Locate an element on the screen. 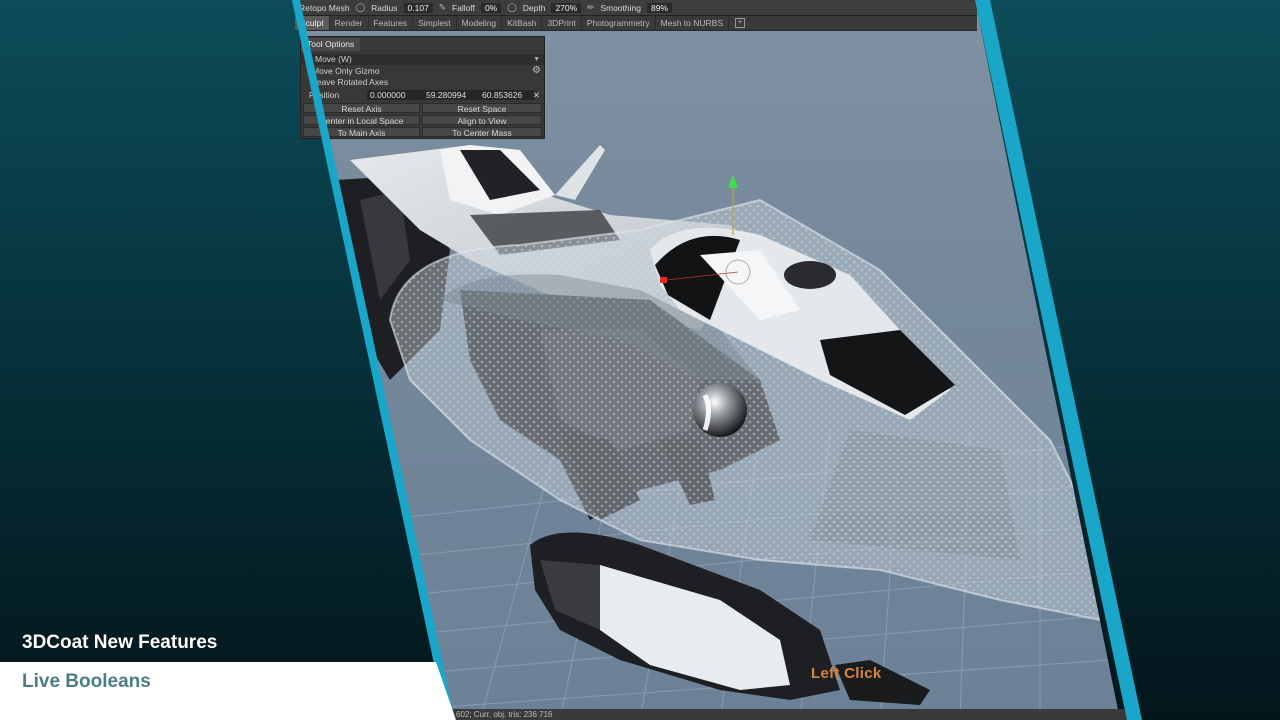  smoothing-label: Smoothing is located at coordinates (620, 7).